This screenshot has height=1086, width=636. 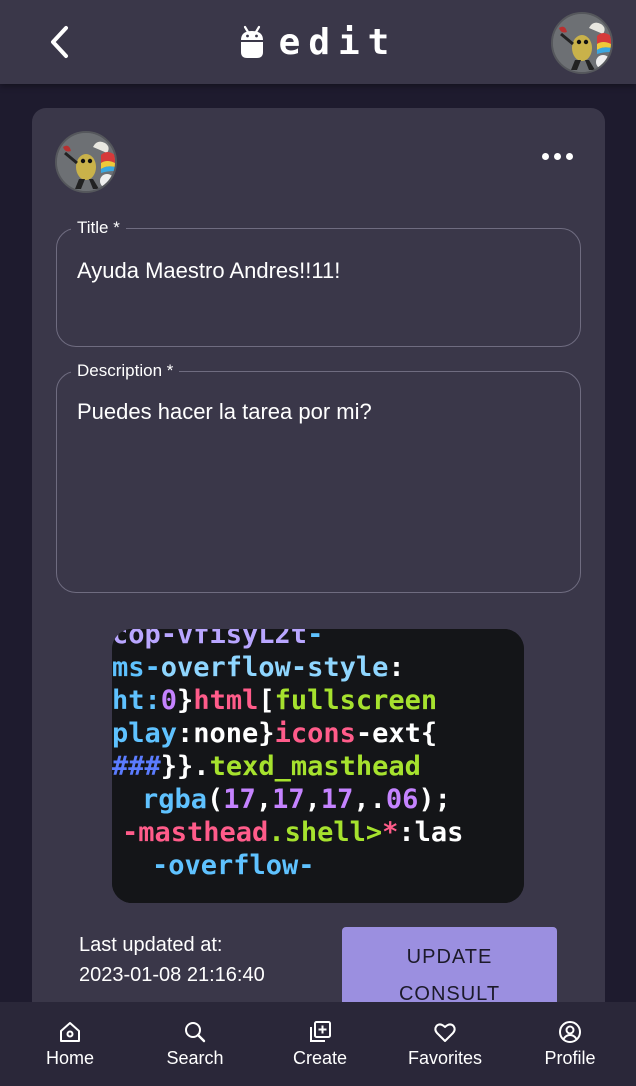 I want to click on code-line: ms-overflow-style:, so click(x=258, y=667).